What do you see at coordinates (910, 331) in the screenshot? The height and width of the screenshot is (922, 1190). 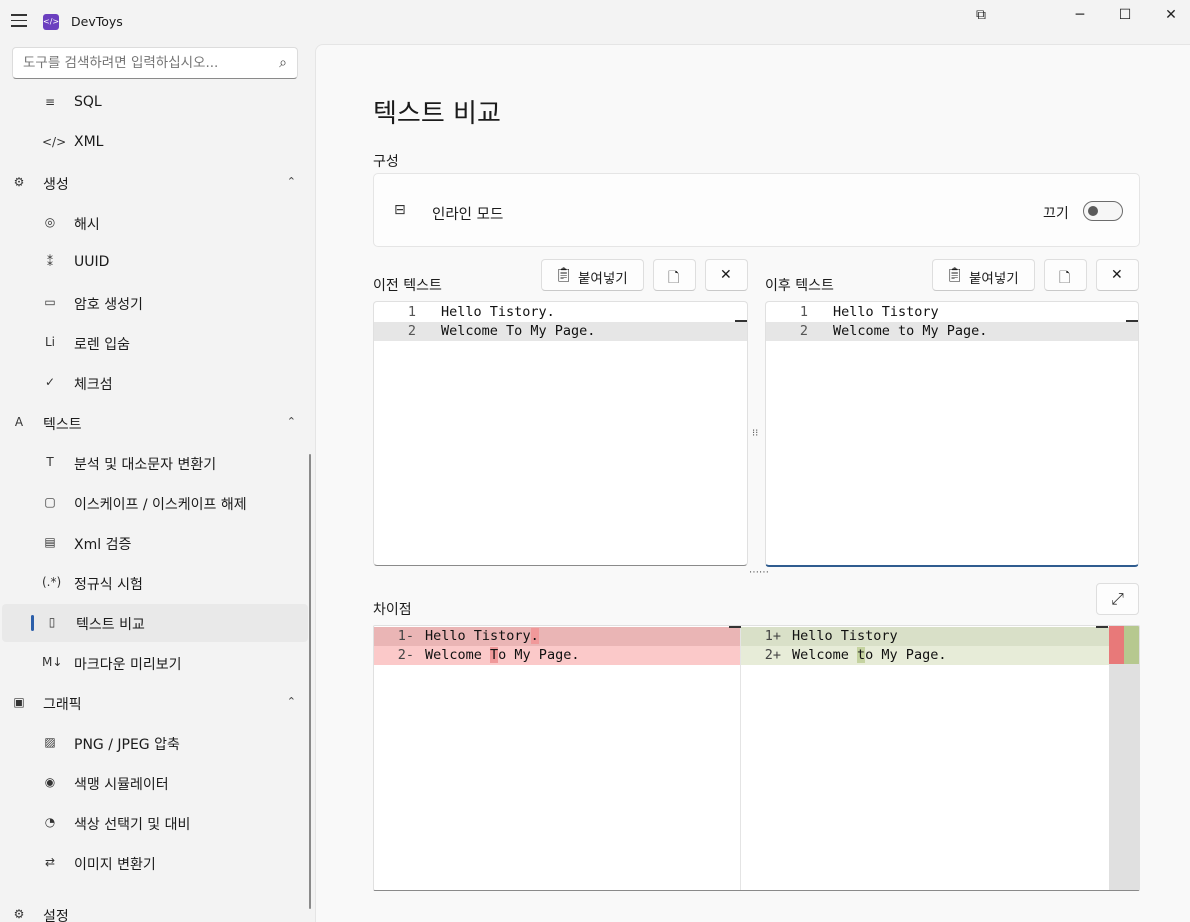 I see `line-text: Welcome to My Page.` at bounding box center [910, 331].